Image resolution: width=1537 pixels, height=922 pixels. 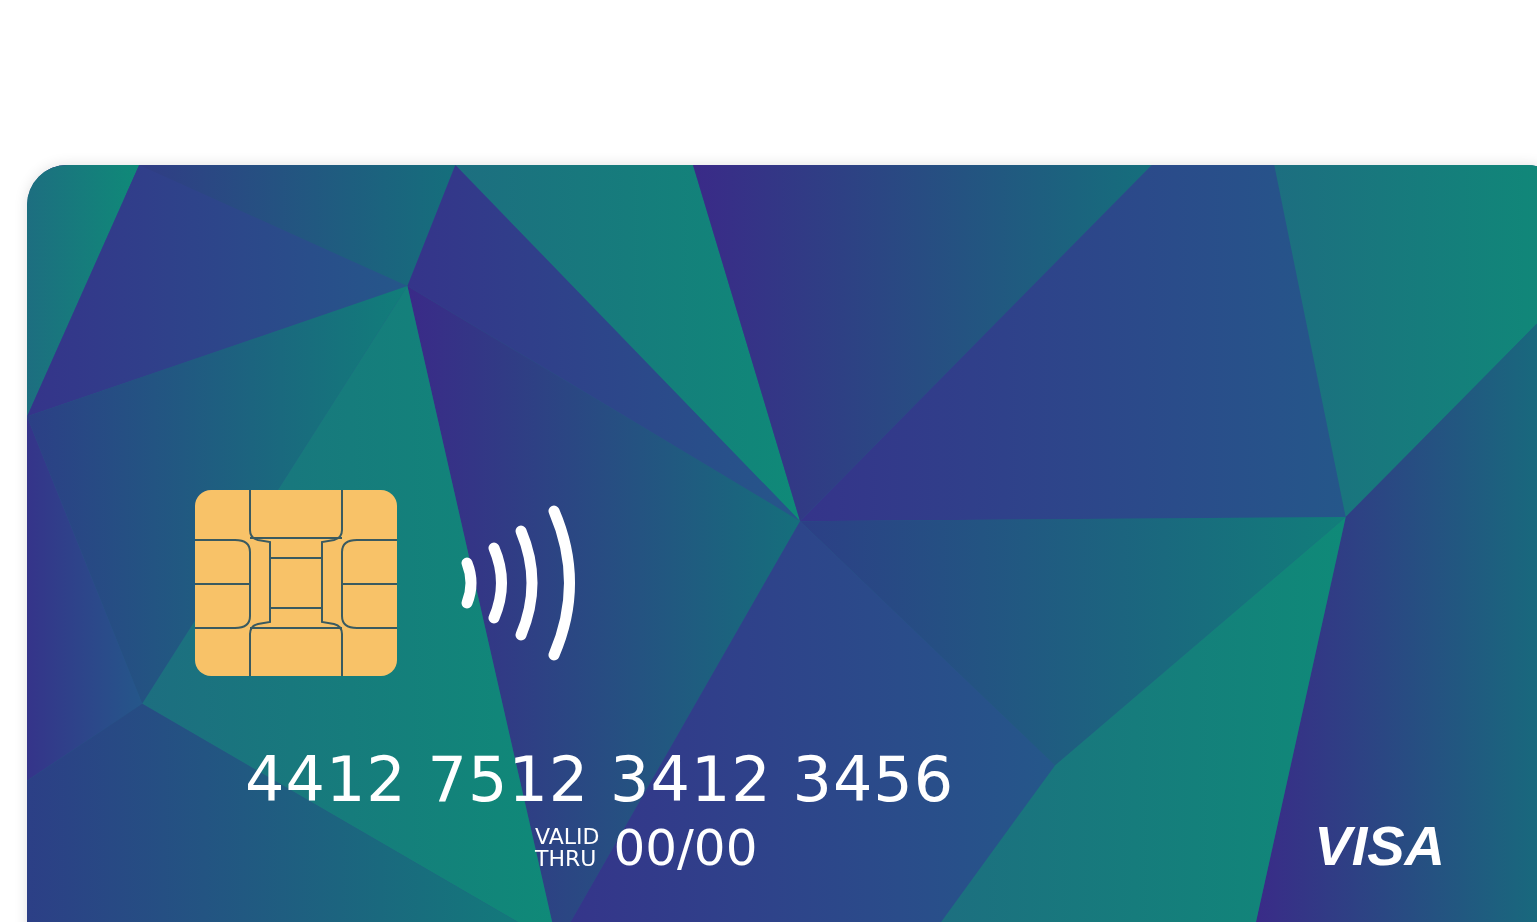 What do you see at coordinates (1379, 846) in the screenshot?
I see `card-brand: VISA` at bounding box center [1379, 846].